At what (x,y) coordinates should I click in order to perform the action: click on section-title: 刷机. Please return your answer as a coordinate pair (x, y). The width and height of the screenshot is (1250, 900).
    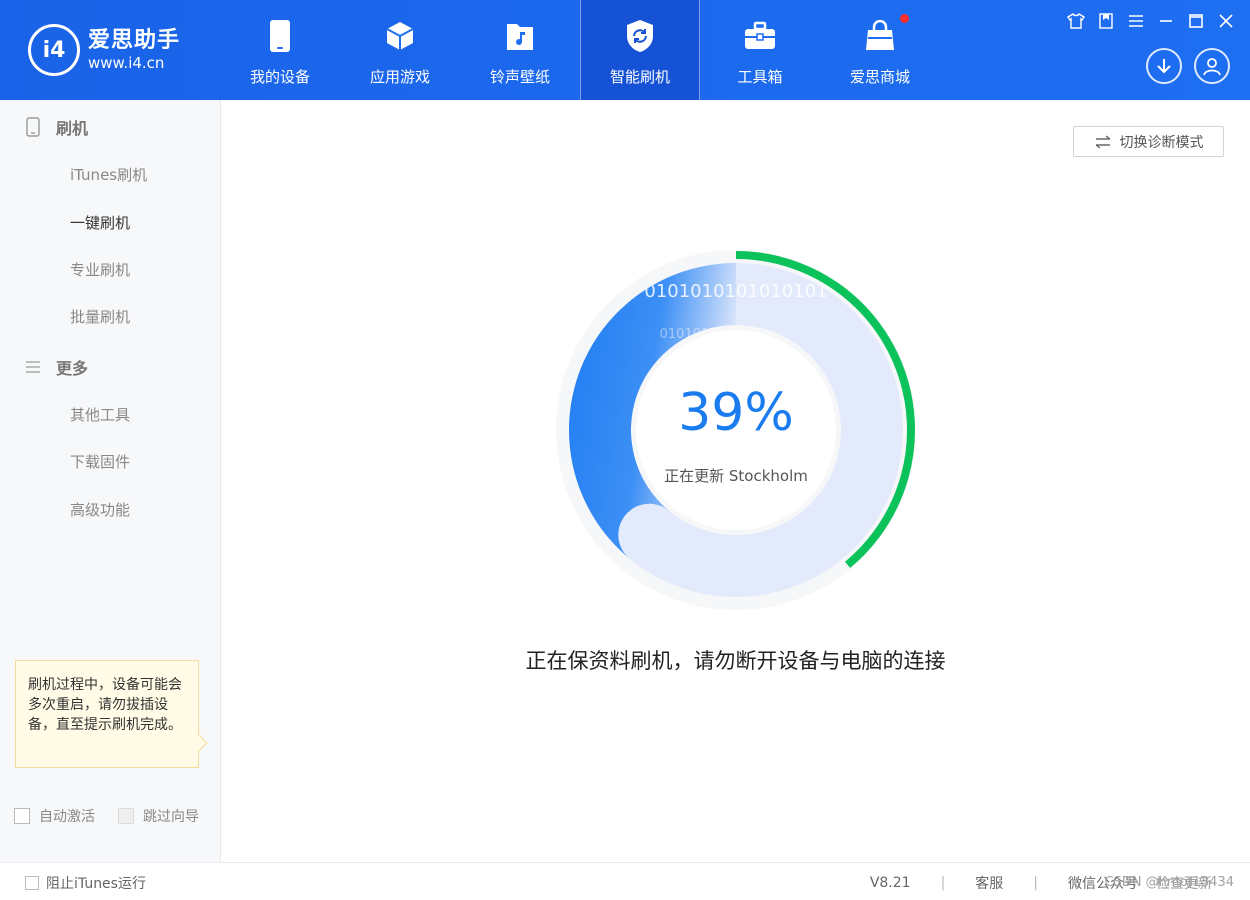
    Looking at the image, I should click on (72, 128).